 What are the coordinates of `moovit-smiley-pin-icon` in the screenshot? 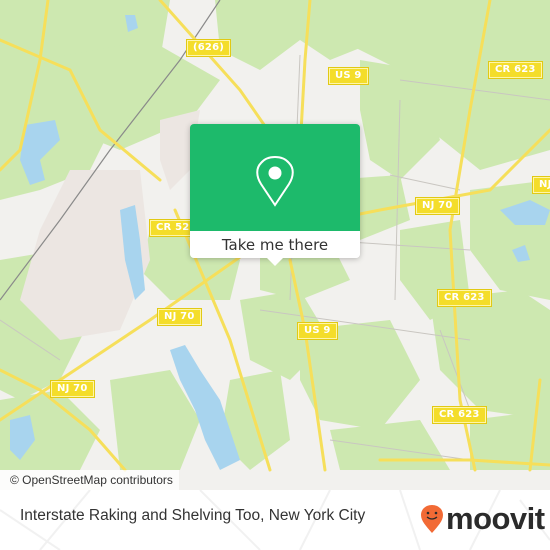 It's located at (432, 519).